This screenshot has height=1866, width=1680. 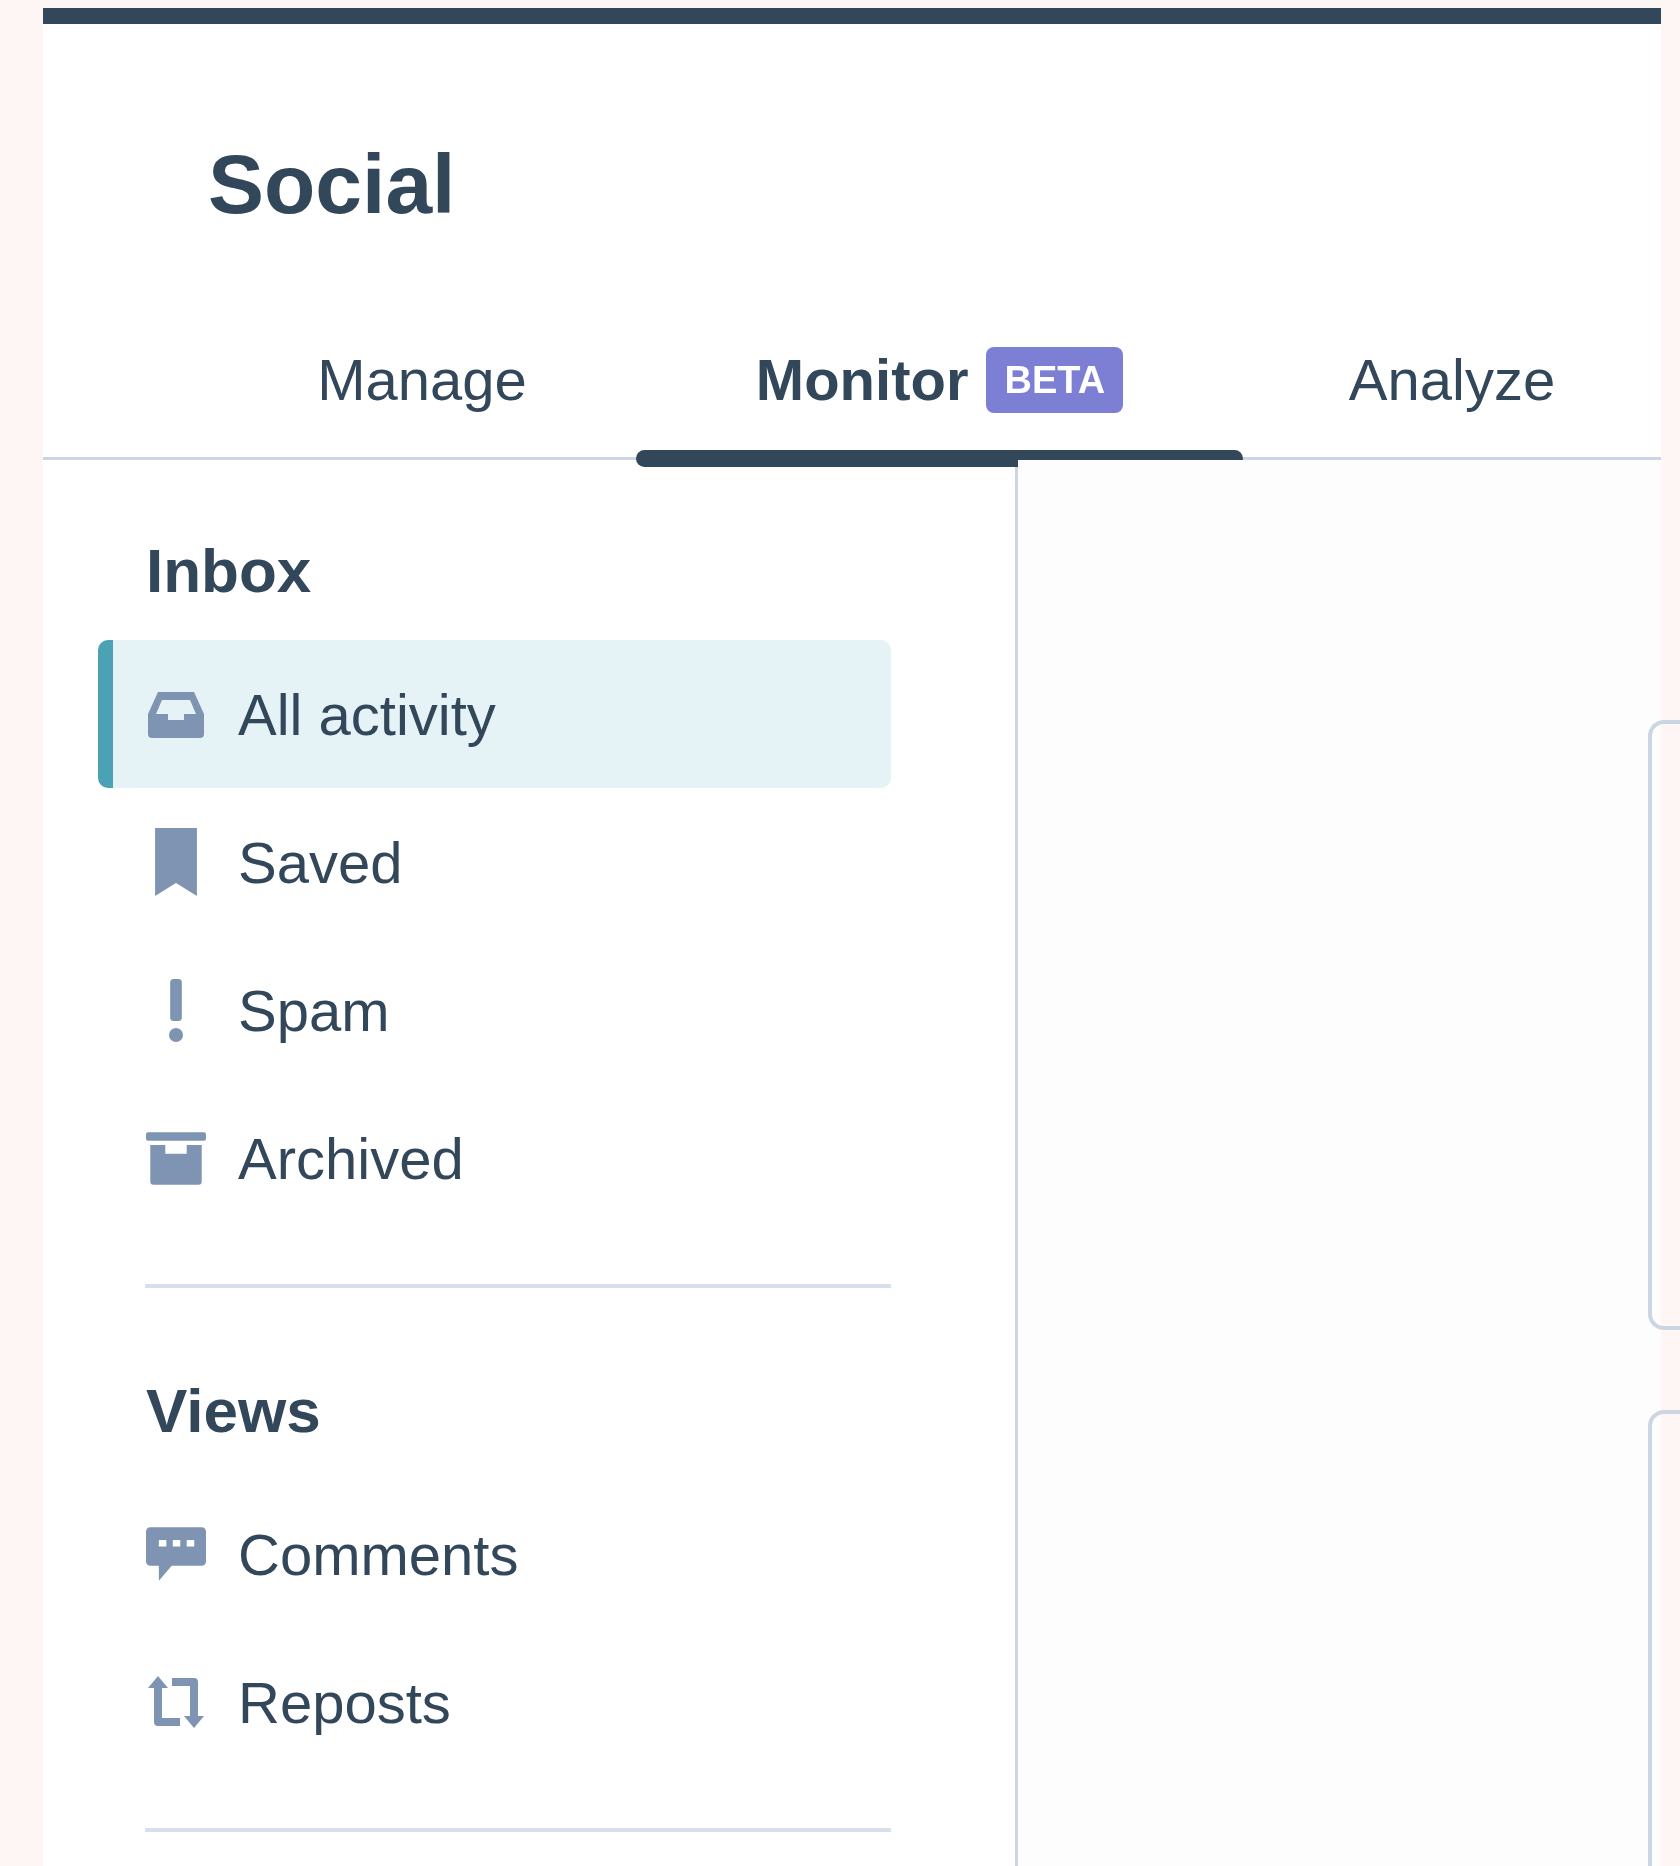 I want to click on sidebar-item: Archived, so click(x=494, y=1158).